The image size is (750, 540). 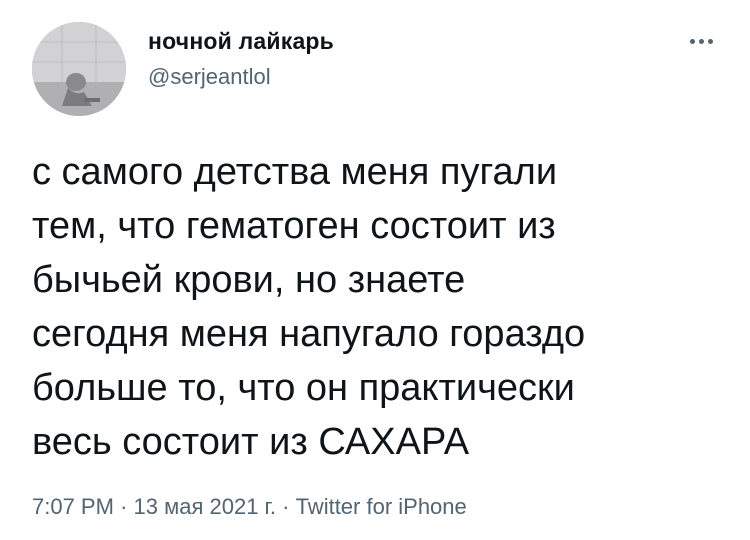 I want to click on display-name: ночной лайкарь, so click(x=241, y=41).